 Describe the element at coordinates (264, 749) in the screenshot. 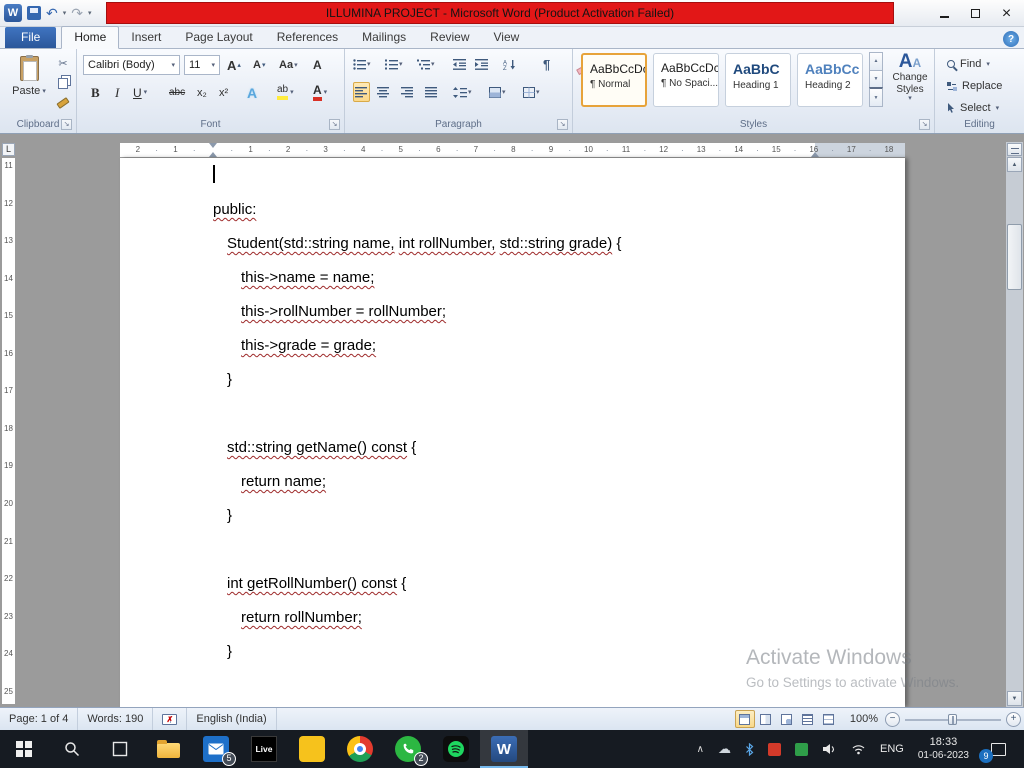

I see `live-app-button: Live` at that location.